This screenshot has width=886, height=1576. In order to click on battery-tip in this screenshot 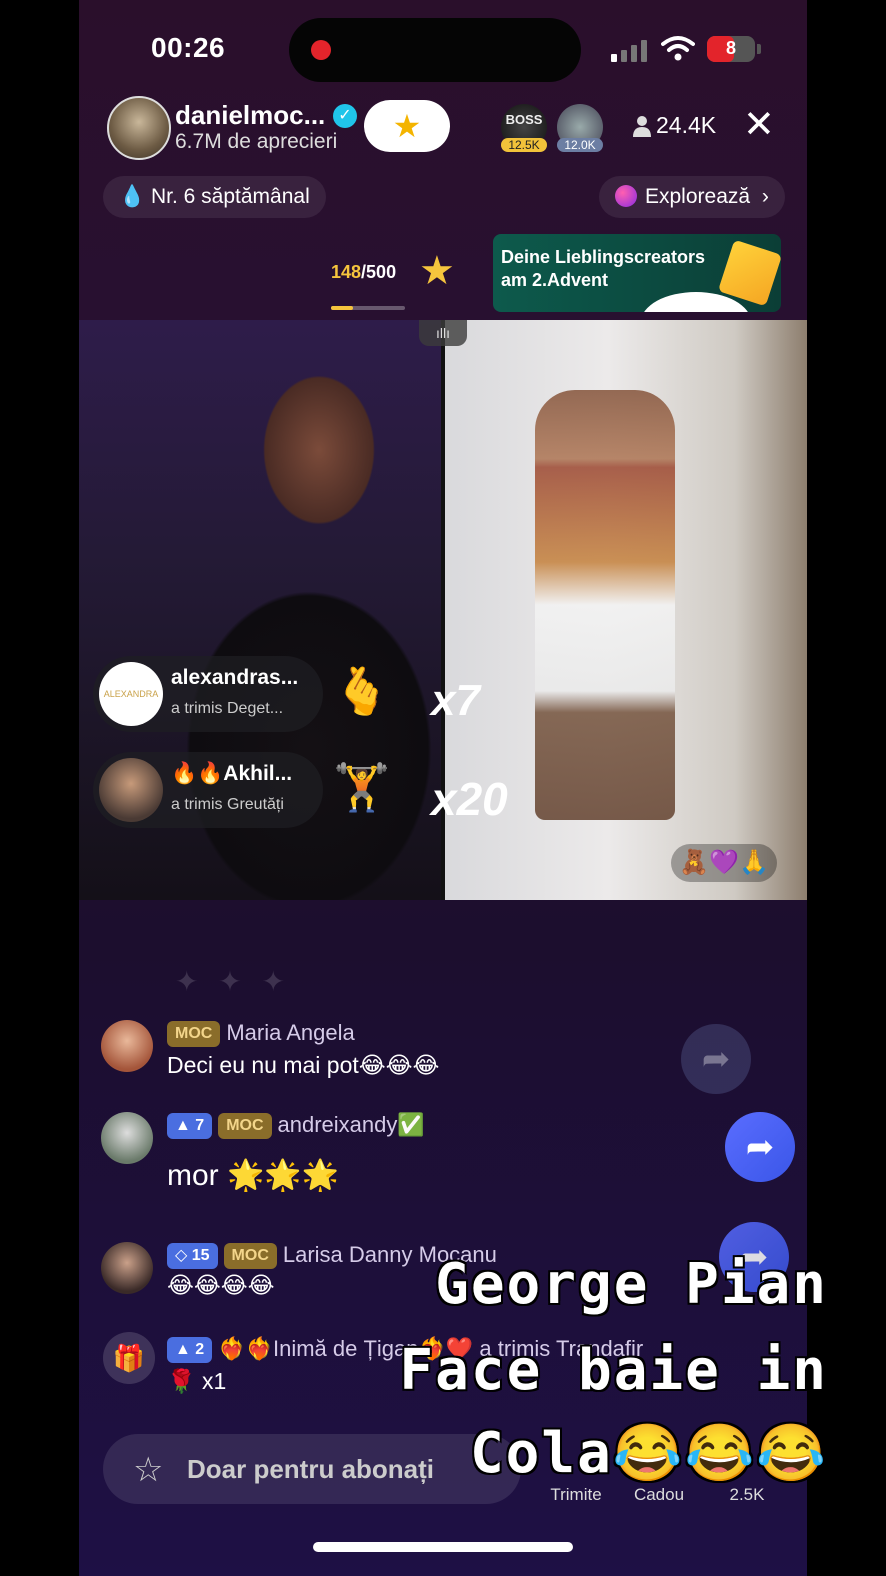, I will do `click(759, 49)`.